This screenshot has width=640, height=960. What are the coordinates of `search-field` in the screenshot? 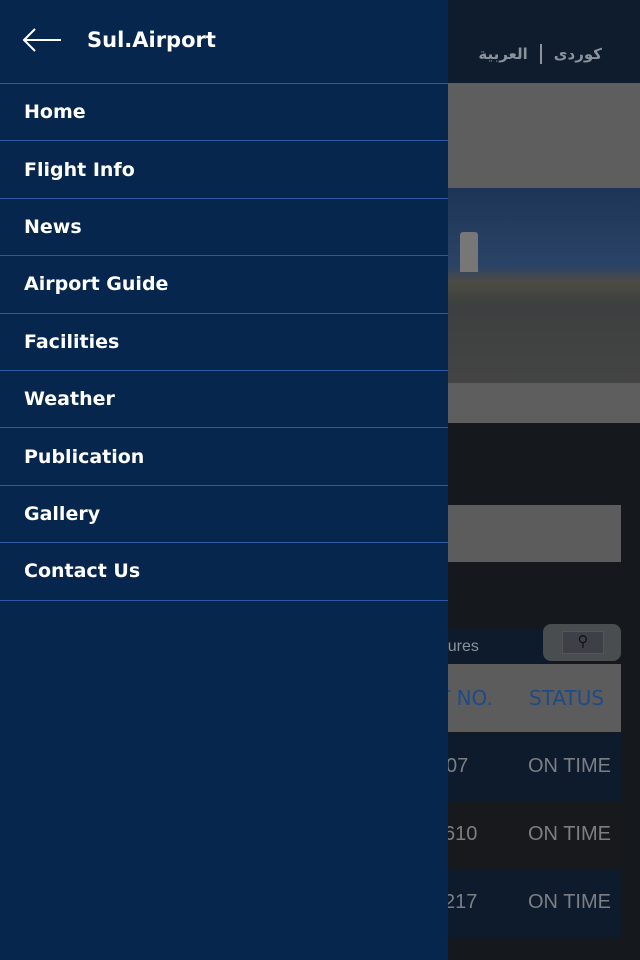 It's located at (520, 533).